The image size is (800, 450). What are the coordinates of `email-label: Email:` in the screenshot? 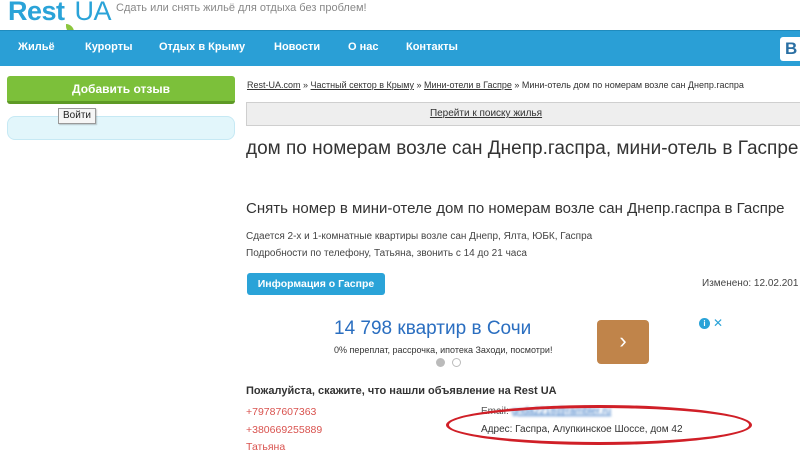 It's located at (495, 411).